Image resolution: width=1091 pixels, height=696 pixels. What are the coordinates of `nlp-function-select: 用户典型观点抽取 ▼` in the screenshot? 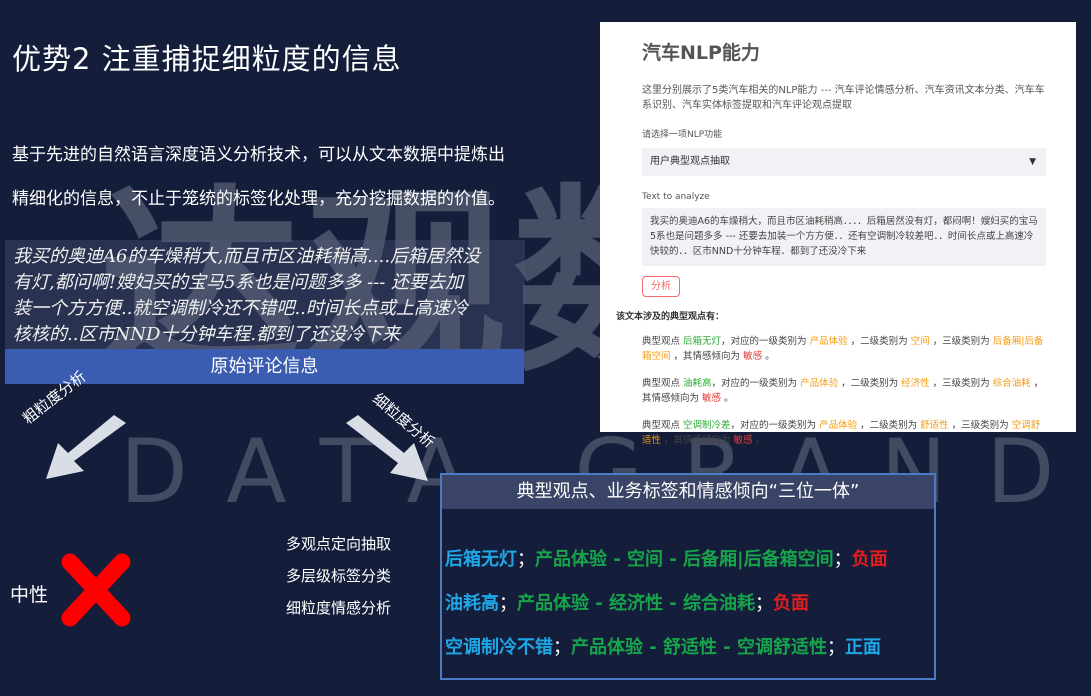 It's located at (844, 162).